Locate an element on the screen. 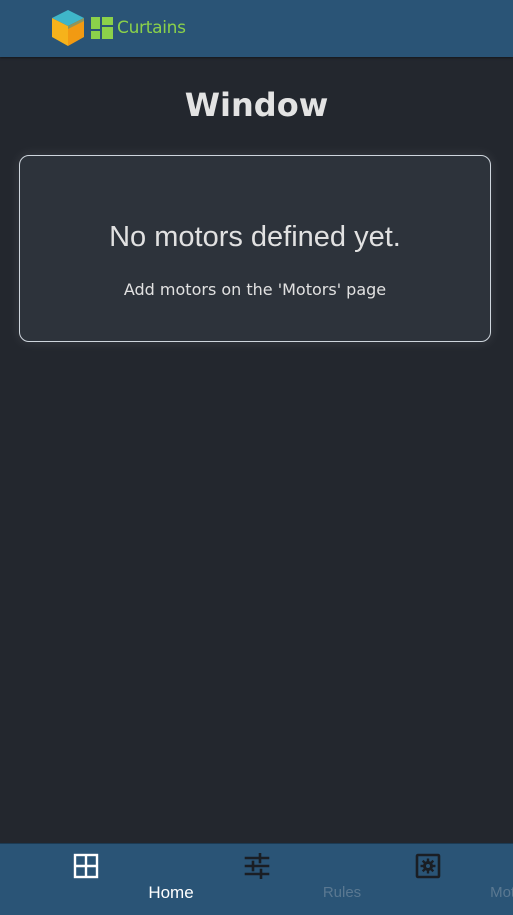 This screenshot has width=513, height=915. nav-item-home: Home is located at coordinates (97, 879).